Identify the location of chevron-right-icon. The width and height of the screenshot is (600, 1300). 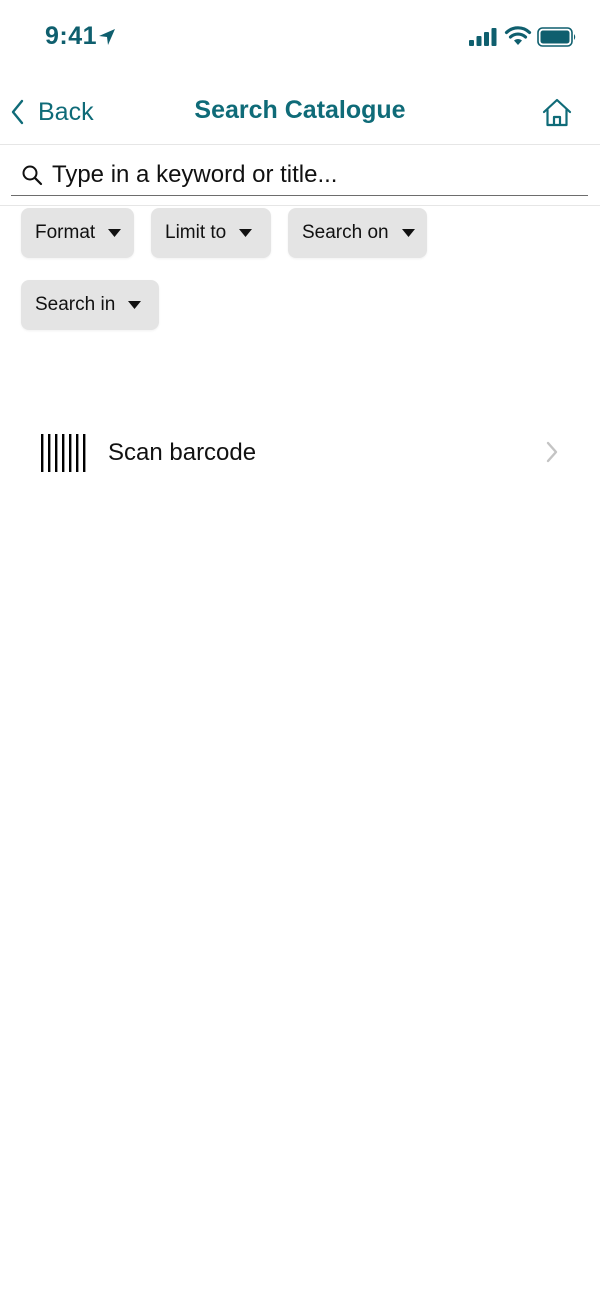
(552, 452).